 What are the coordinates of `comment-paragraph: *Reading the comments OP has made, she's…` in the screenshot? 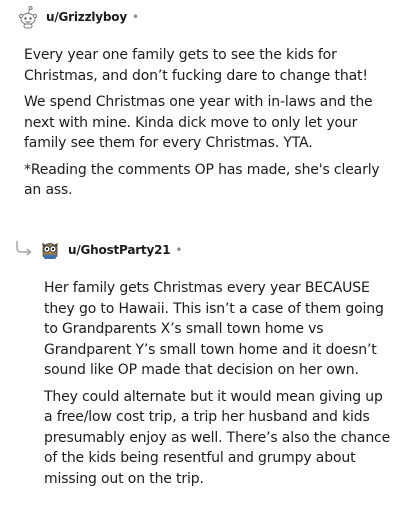 It's located at (202, 180).